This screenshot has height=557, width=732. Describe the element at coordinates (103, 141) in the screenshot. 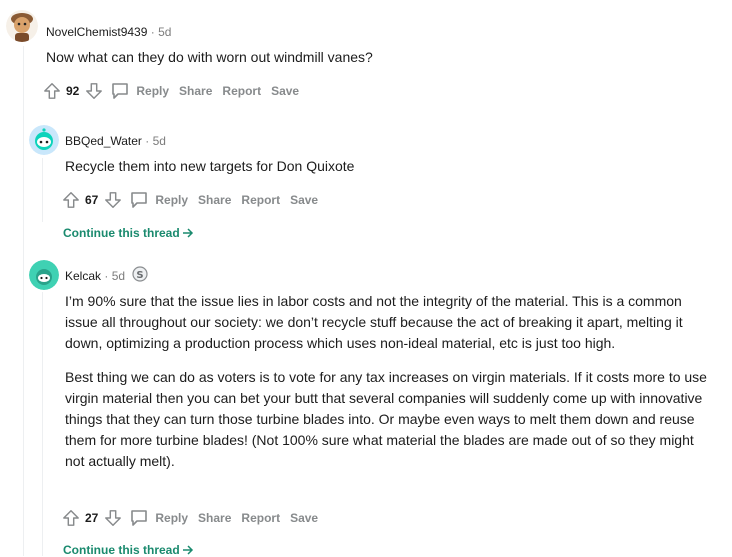

I see `username: BBQed_Water` at that location.